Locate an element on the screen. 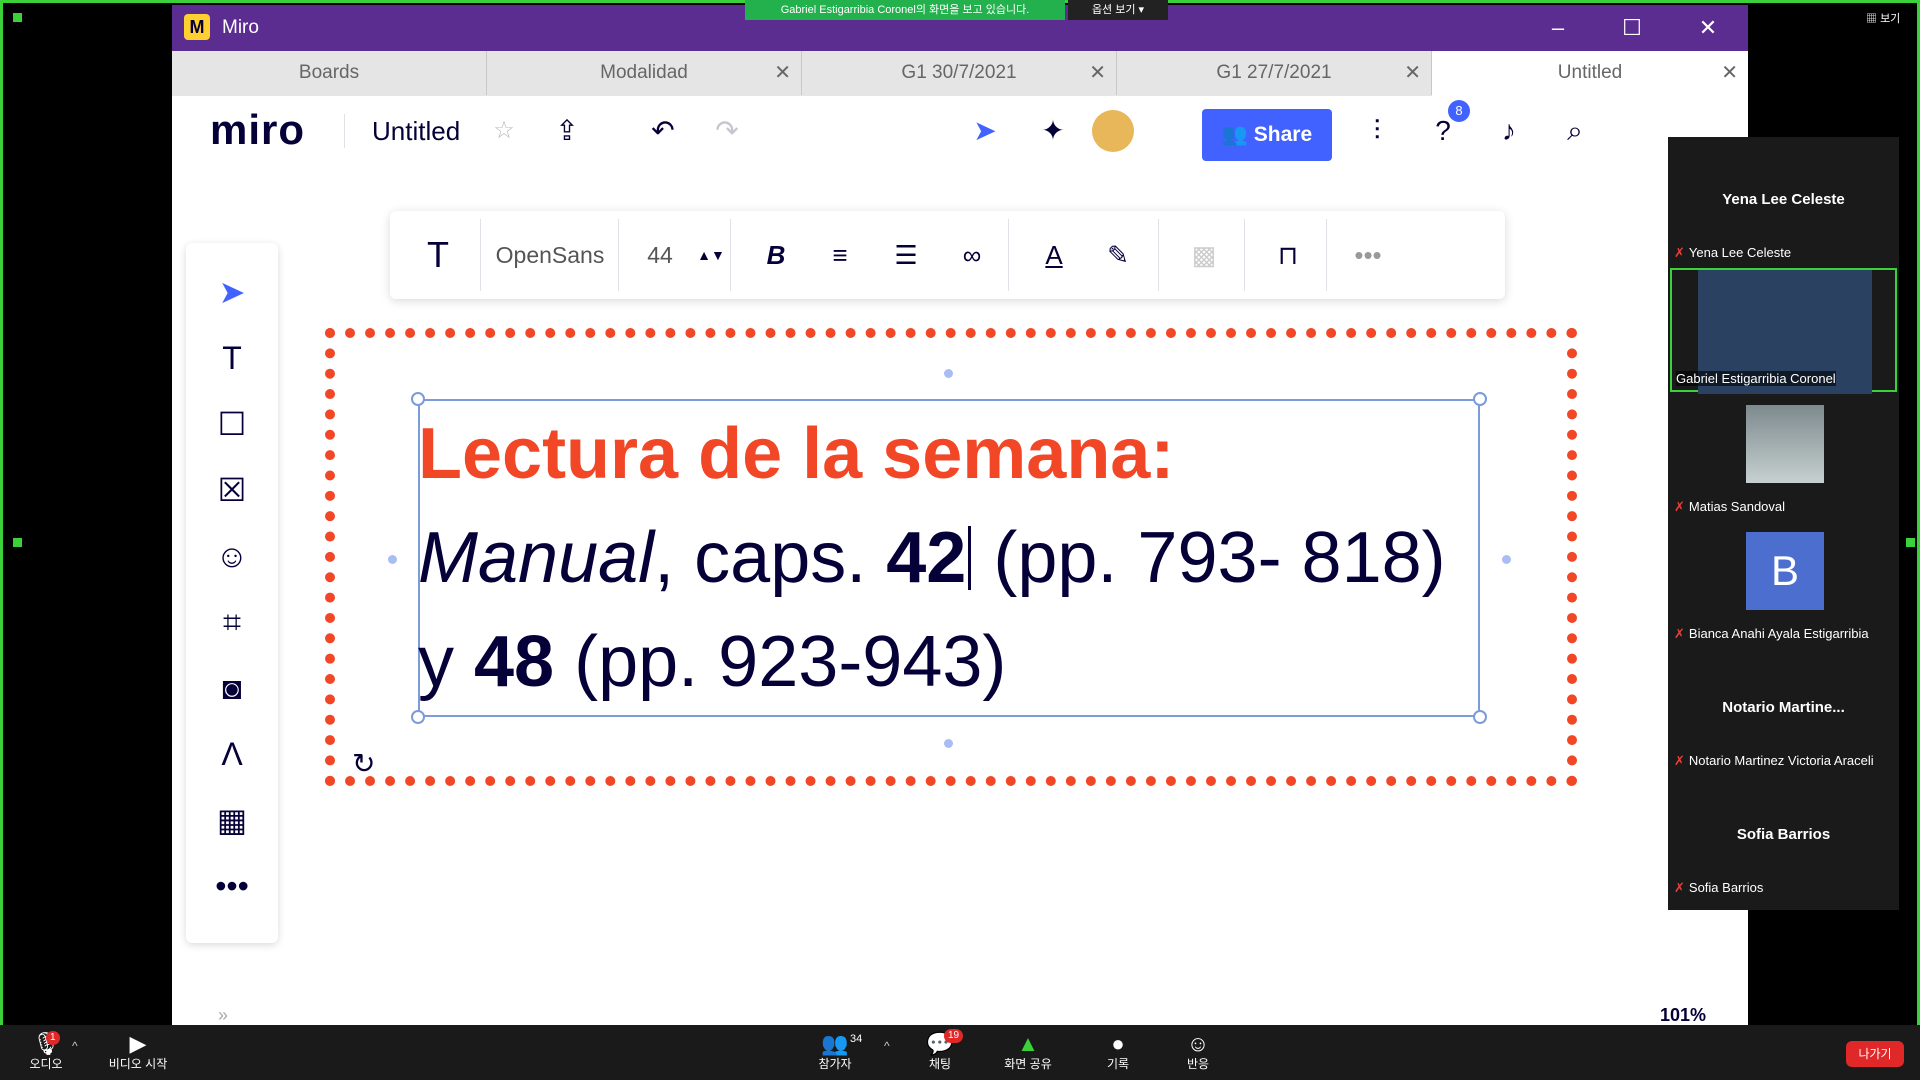  font-size-stepper-icon: ▲▼ is located at coordinates (711, 255).